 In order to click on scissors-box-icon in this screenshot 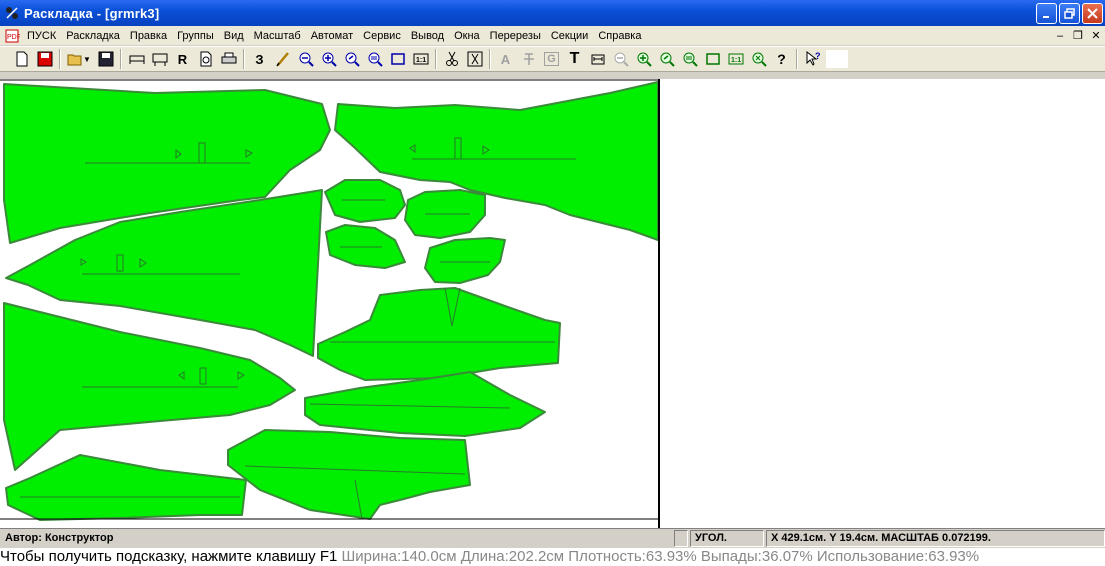, I will do `click(474, 59)`.